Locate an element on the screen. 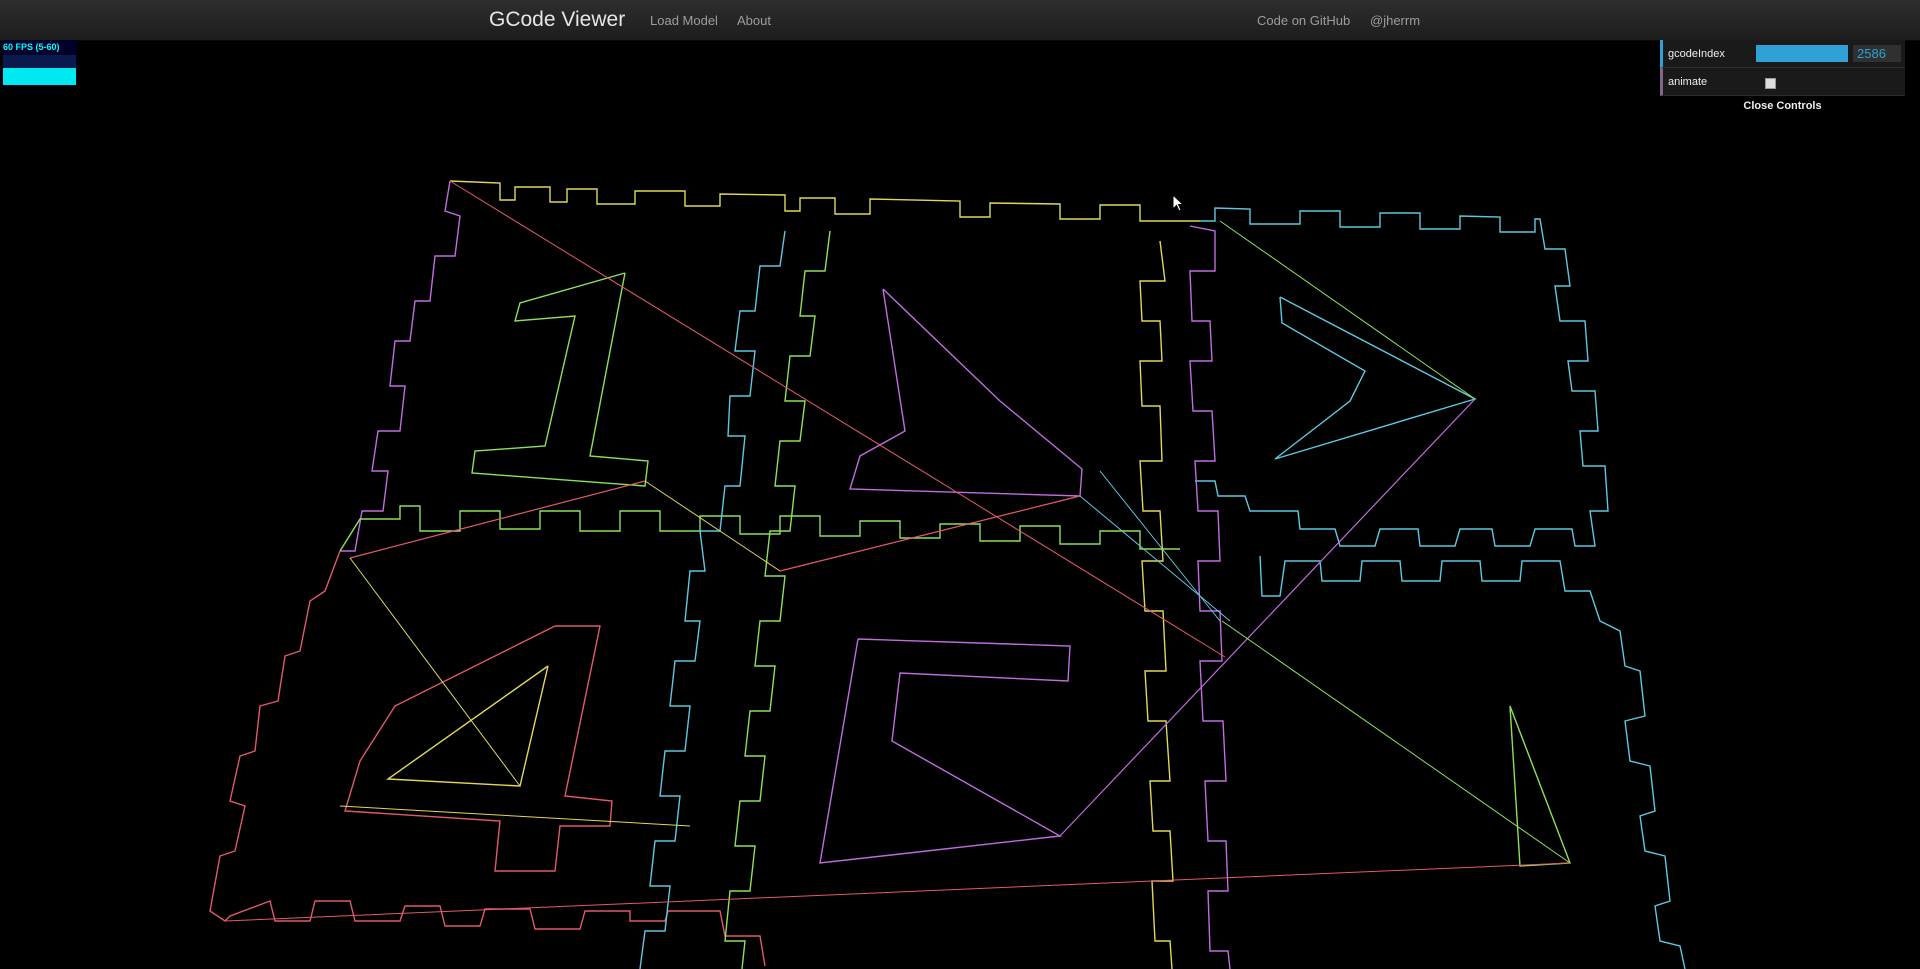 The height and width of the screenshot is (969, 1920). toolpath-panel-top-right is located at coordinates (1402, 377).